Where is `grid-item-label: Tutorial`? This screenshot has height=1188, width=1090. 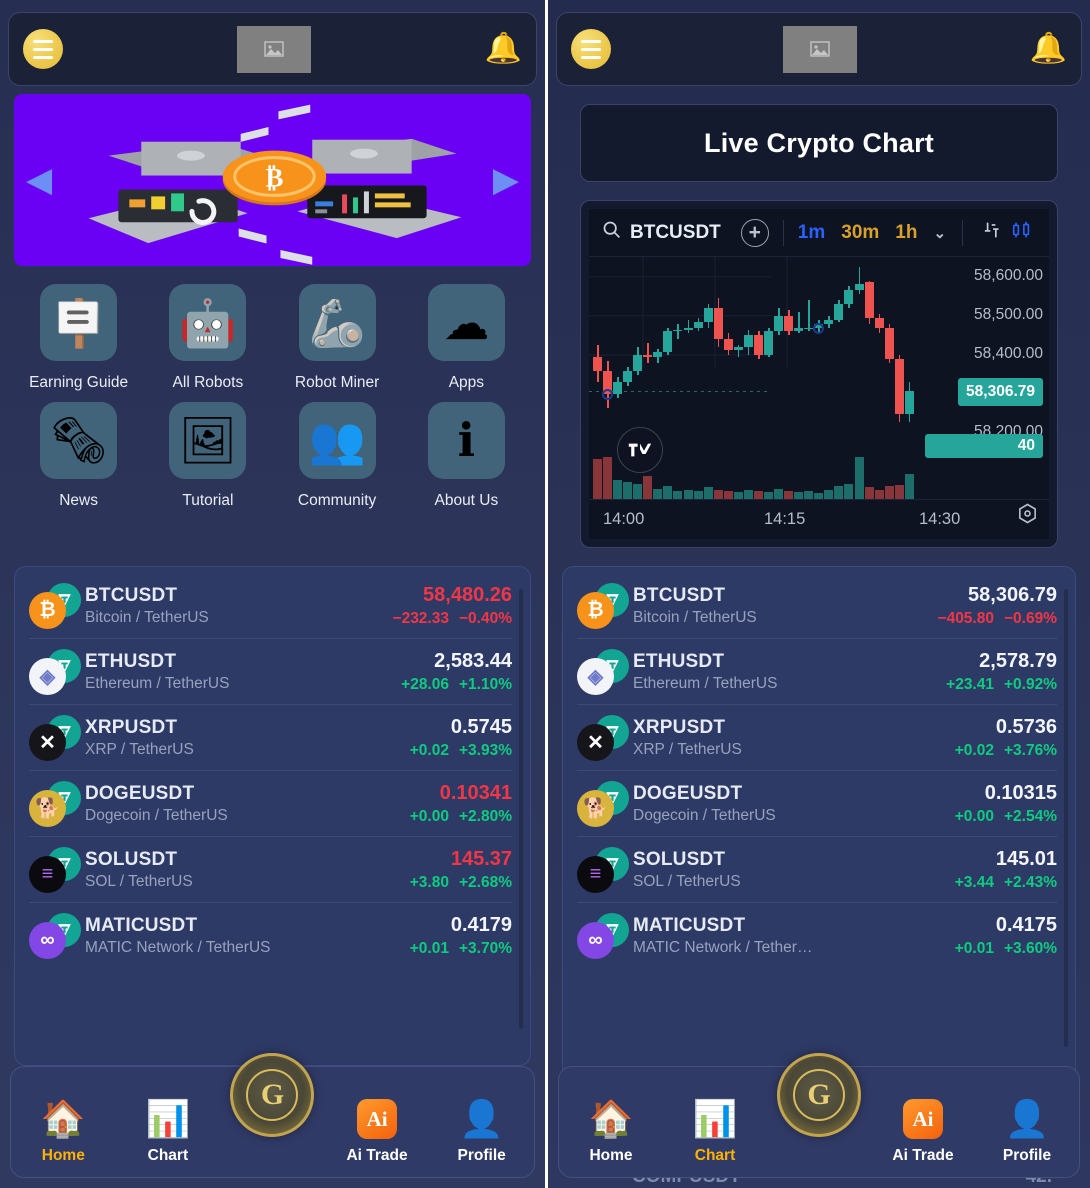
grid-item-label: Tutorial is located at coordinates (208, 500).